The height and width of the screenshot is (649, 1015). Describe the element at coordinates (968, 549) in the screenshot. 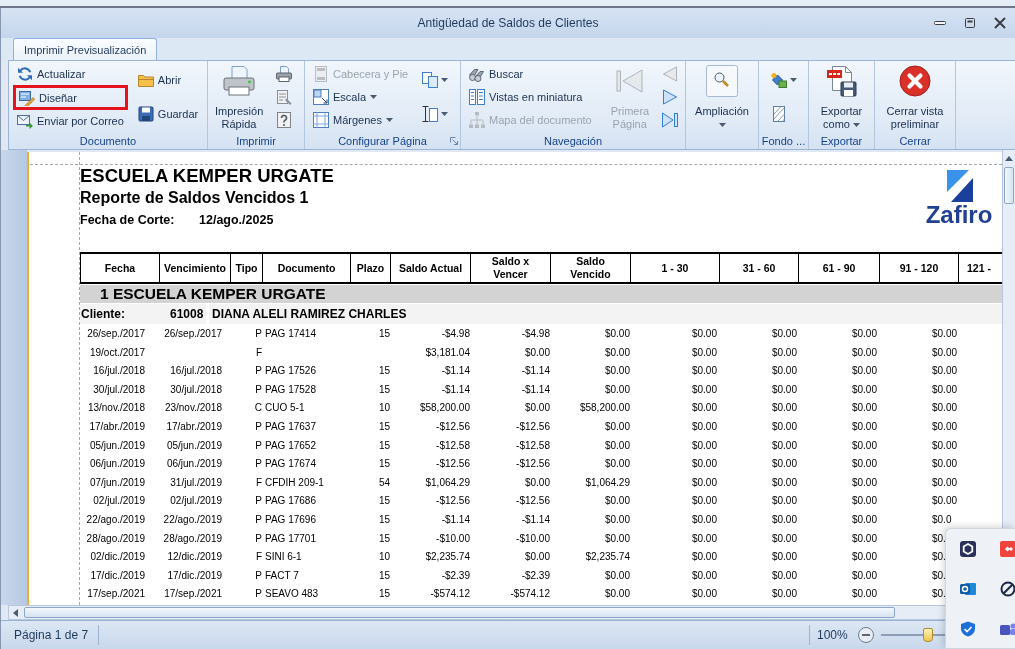

I see `hexagon-app-icon` at that location.